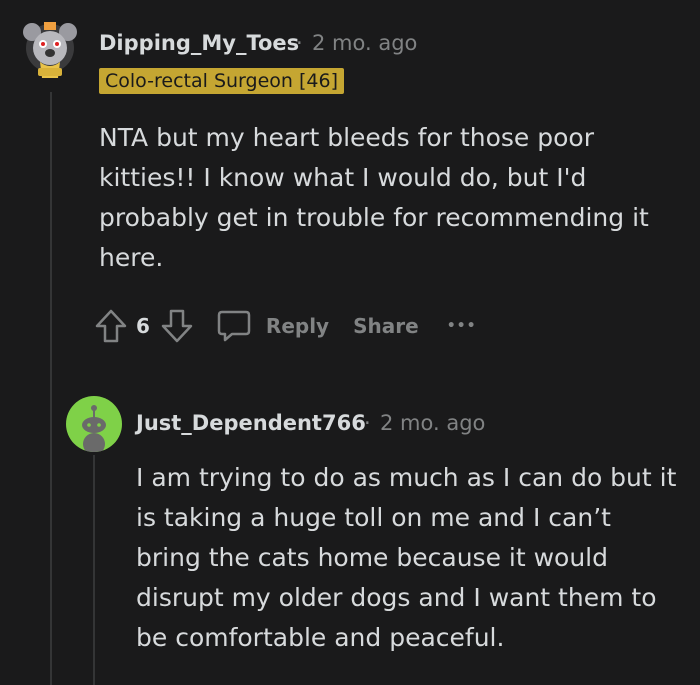  What do you see at coordinates (199, 43) in the screenshot?
I see `comment-username: Dipping_My_Toes` at bounding box center [199, 43].